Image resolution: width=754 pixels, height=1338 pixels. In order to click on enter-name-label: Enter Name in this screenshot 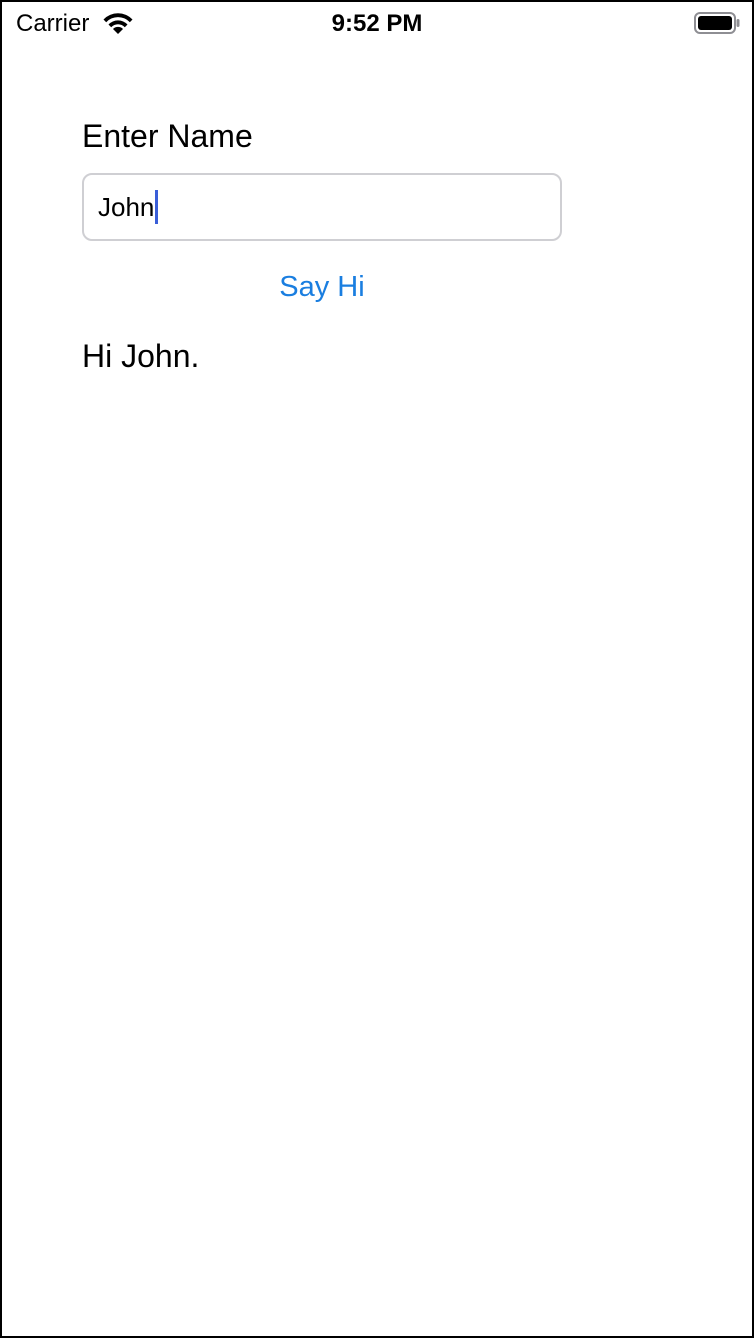, I will do `click(167, 136)`.